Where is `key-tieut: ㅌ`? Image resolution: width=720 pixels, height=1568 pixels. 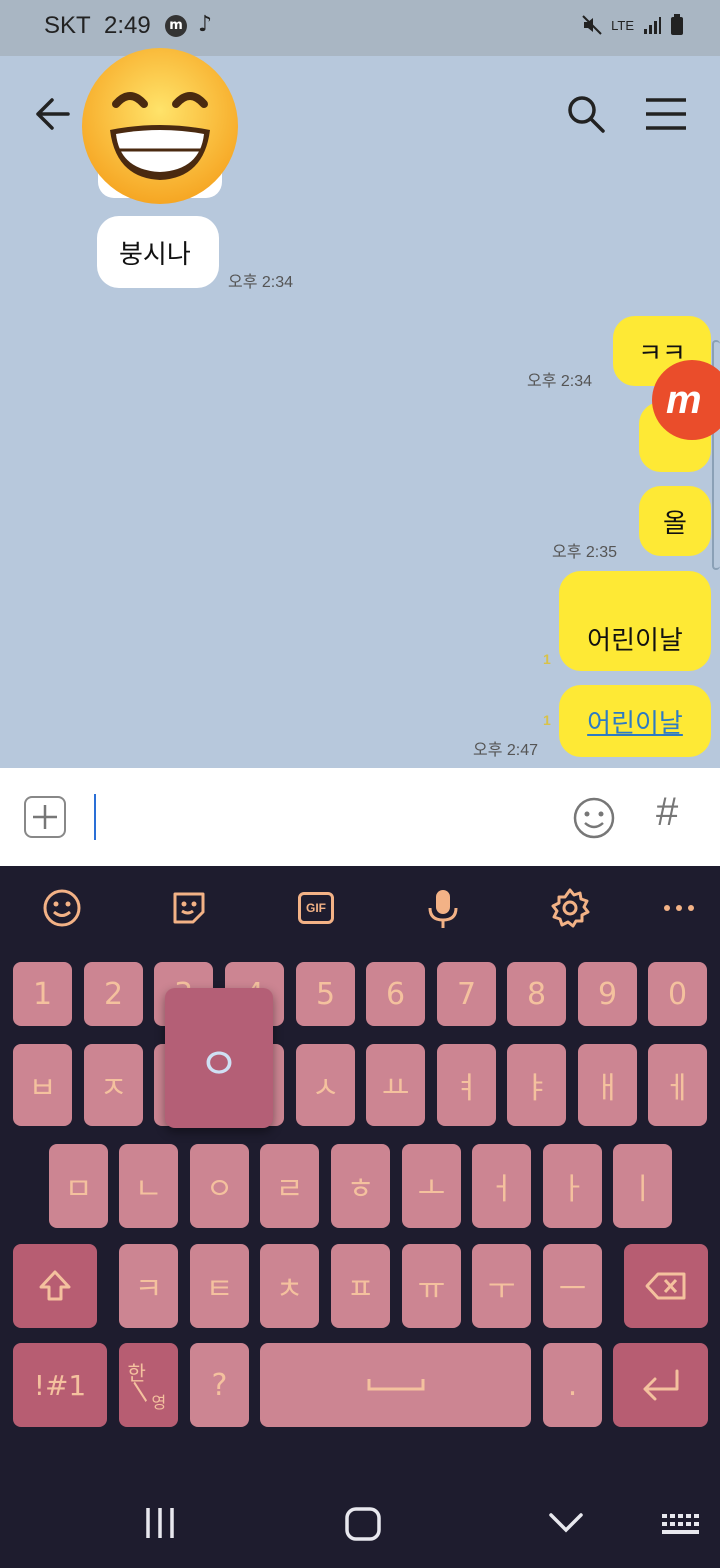
key-tieut: ㅌ is located at coordinates (219, 1286).